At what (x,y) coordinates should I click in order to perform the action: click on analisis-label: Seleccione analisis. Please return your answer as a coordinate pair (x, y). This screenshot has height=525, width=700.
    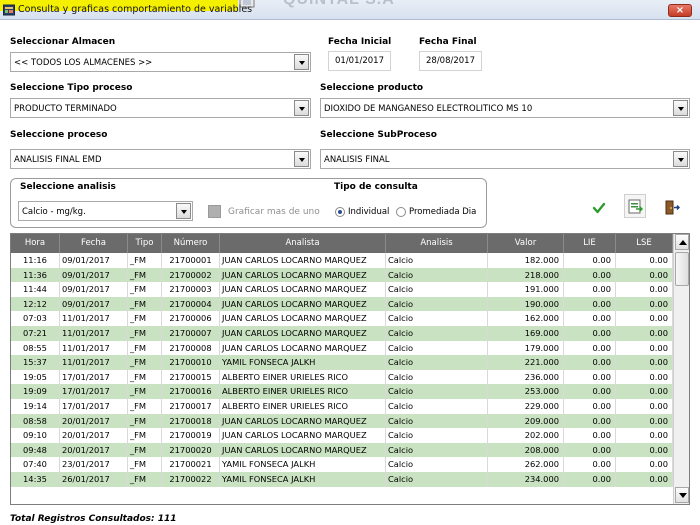
    Looking at the image, I should click on (68, 187).